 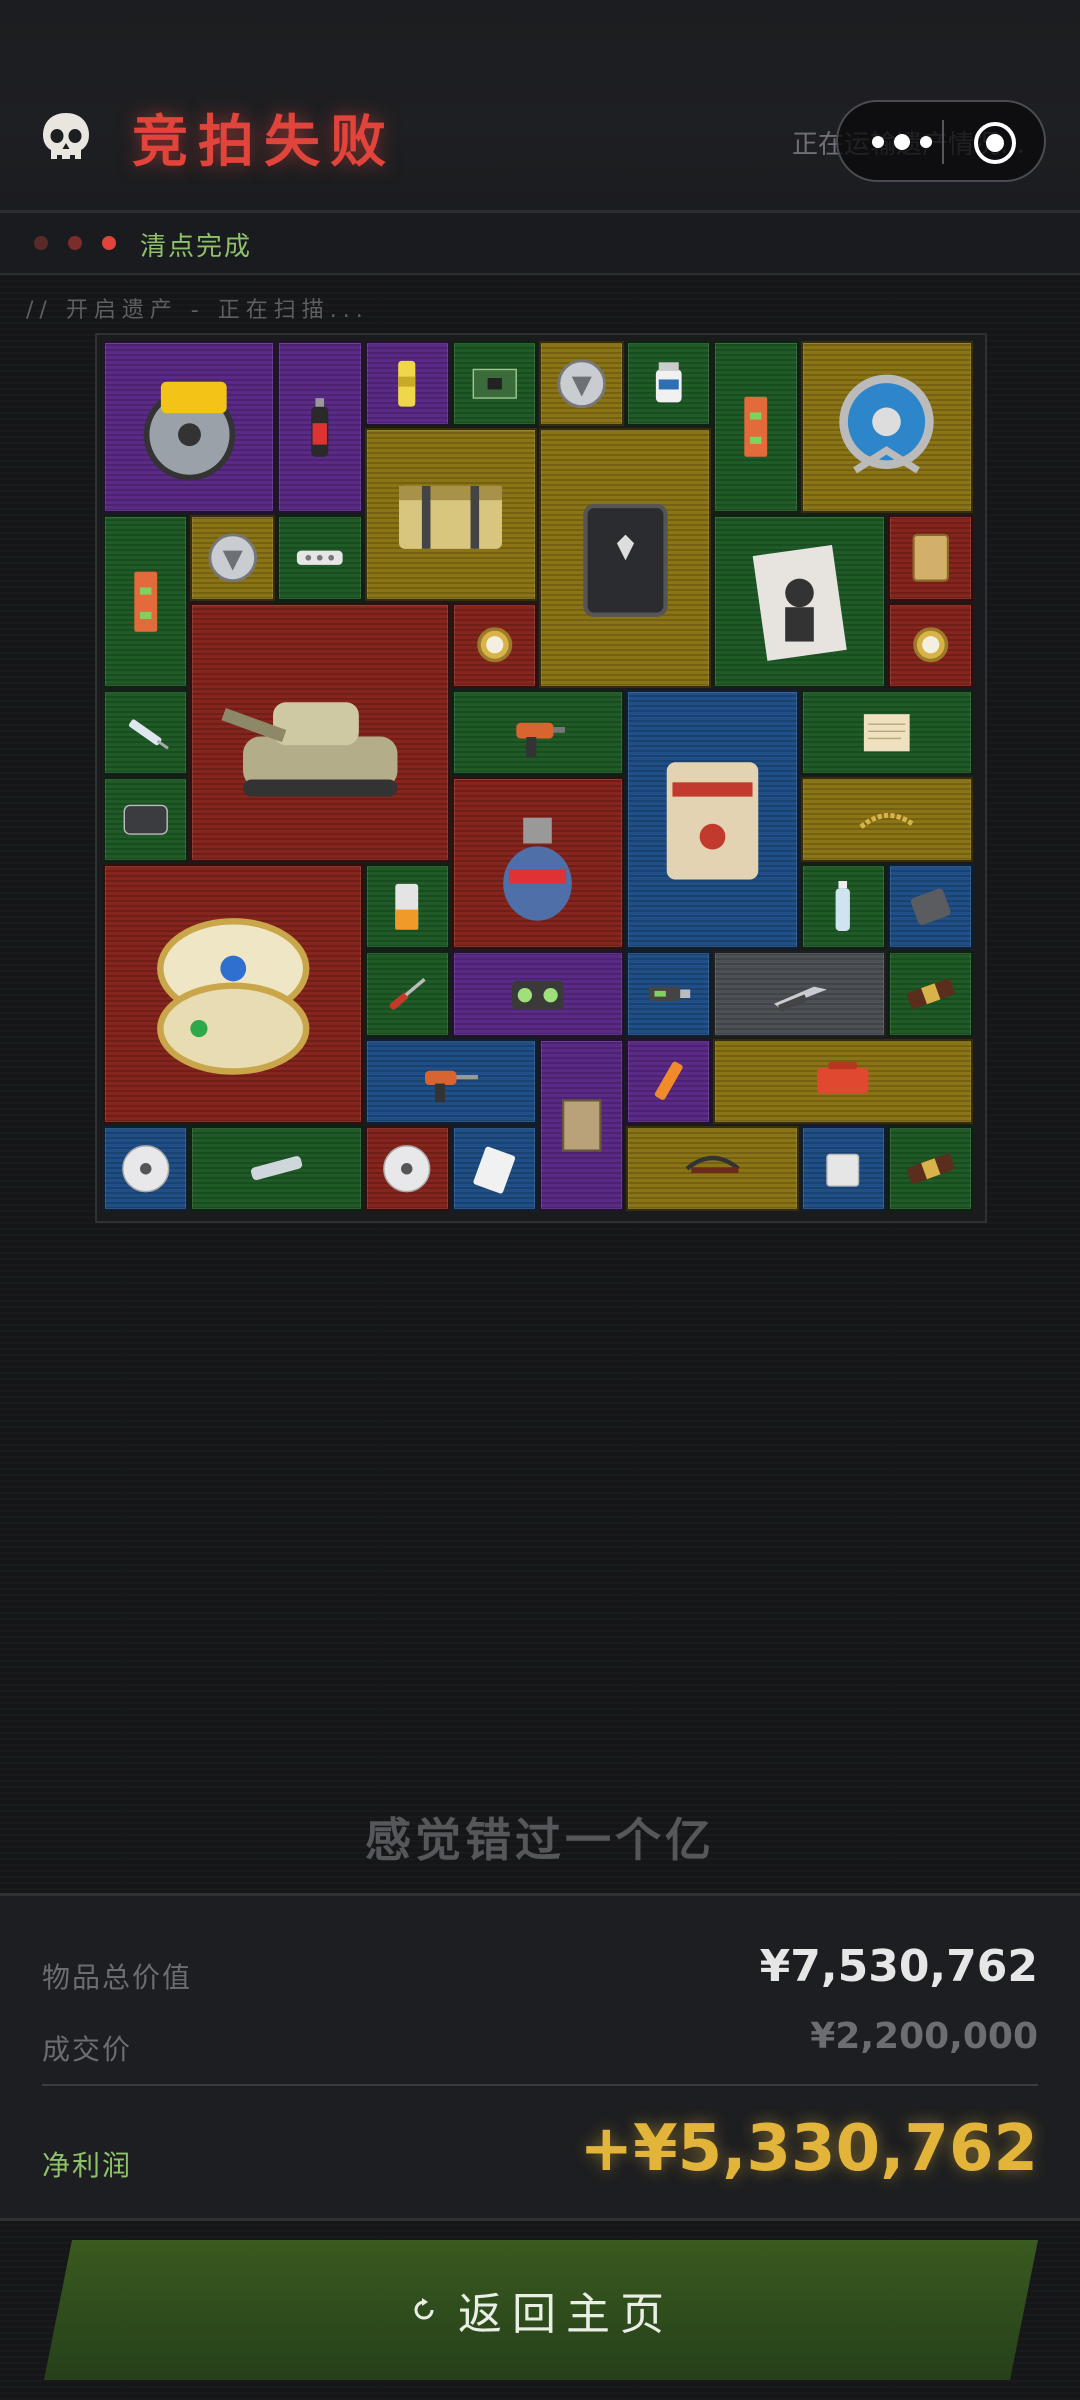 What do you see at coordinates (66, 138) in the screenshot?
I see `skull-icon` at bounding box center [66, 138].